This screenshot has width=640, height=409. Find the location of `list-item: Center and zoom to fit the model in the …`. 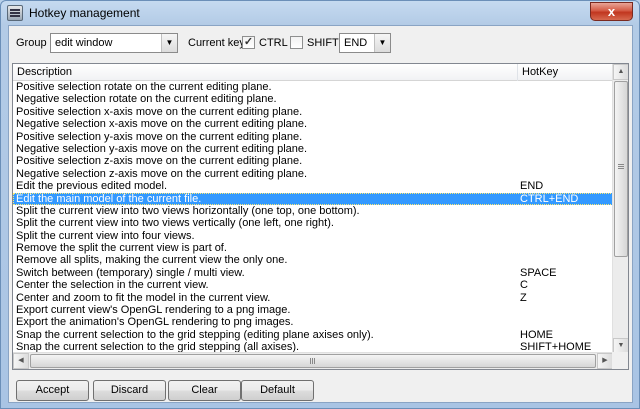

list-item: Center and zoom to fit the model in the … is located at coordinates (313, 298).